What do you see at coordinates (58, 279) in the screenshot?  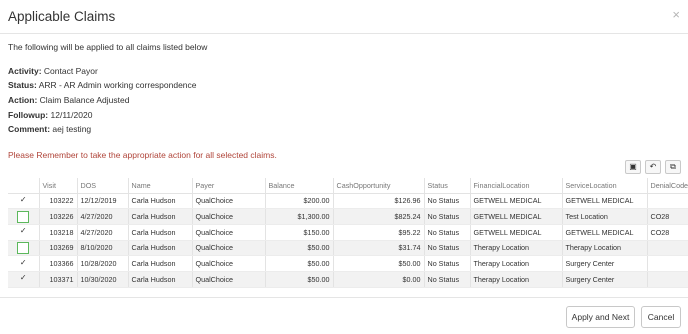 I see `cell-visit: 103371` at bounding box center [58, 279].